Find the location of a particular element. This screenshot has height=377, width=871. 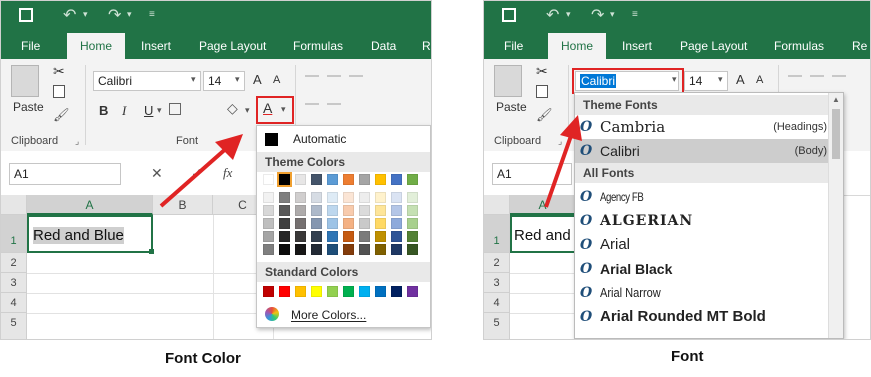

redo-dropdown-icon: ▾ is located at coordinates (129, 14).